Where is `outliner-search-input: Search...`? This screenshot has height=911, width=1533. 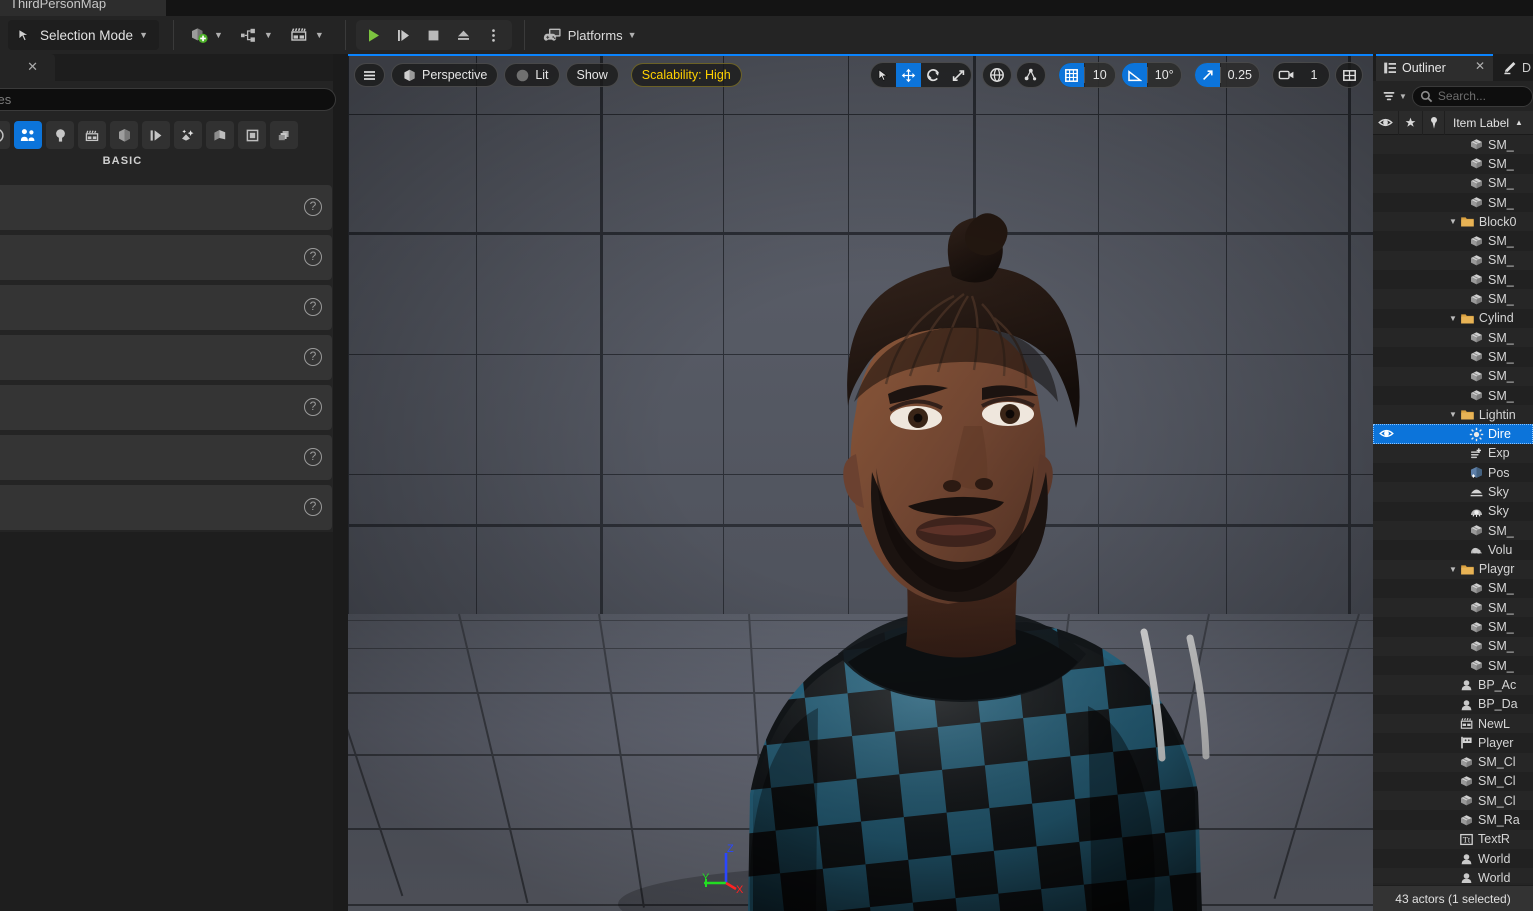
outliner-search-input: Search... is located at coordinates (1472, 96).